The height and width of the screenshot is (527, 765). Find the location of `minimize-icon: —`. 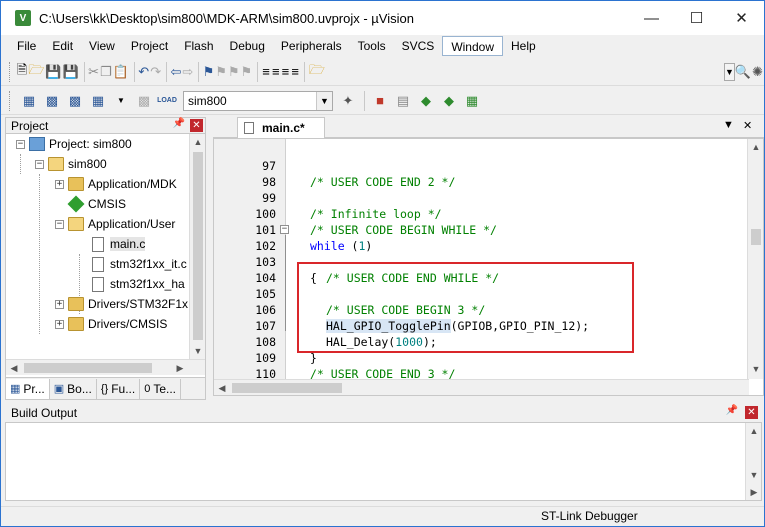

minimize-icon: — is located at coordinates (651, 18).